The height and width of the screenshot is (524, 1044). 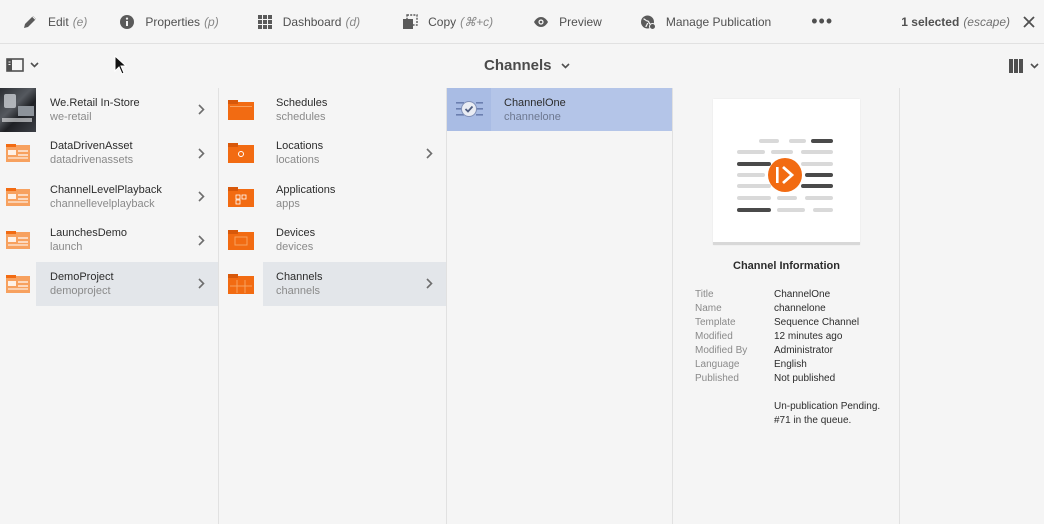 I want to click on rail-toggle-button, so click(x=22, y=65).